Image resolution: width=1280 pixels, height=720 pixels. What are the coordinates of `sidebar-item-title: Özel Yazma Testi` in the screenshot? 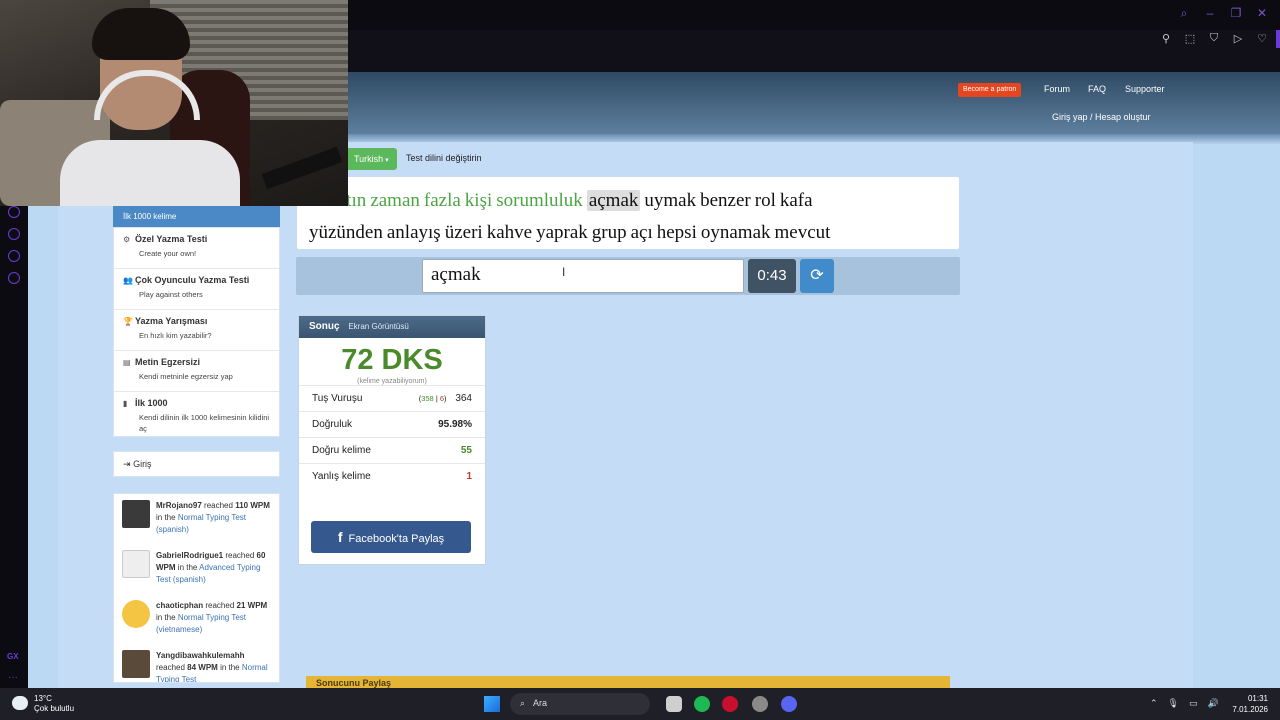 It's located at (171, 239).